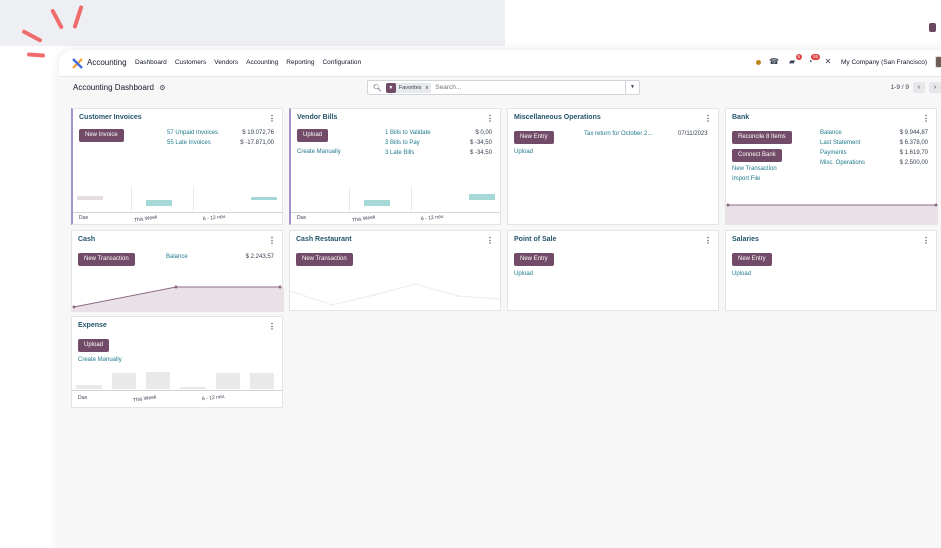  Describe the element at coordinates (101, 135) in the screenshot. I see `new-invoice-button: New Invoice` at that location.